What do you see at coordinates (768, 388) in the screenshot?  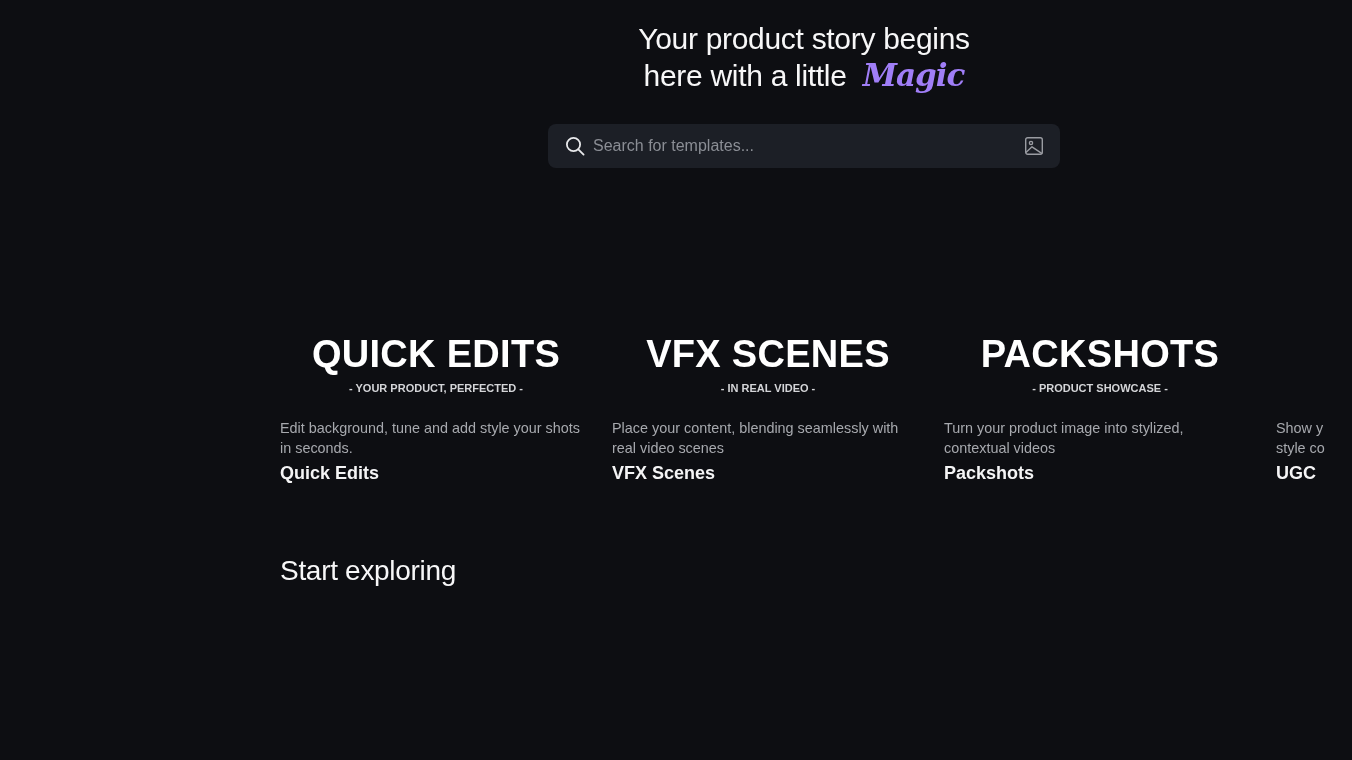 I see `category-tagline: - IN REAL VIDEO -` at bounding box center [768, 388].